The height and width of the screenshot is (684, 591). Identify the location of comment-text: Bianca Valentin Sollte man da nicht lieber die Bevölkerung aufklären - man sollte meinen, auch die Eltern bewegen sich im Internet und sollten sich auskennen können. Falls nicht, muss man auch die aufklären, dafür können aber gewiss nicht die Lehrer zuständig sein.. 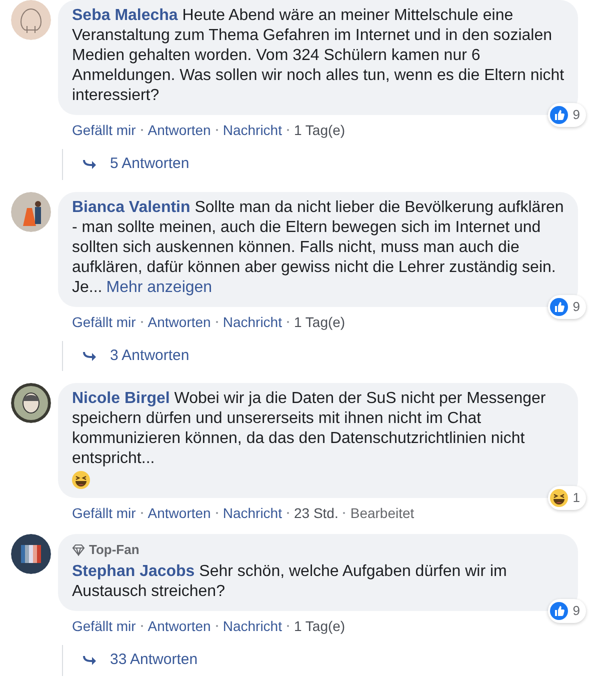
(318, 238).